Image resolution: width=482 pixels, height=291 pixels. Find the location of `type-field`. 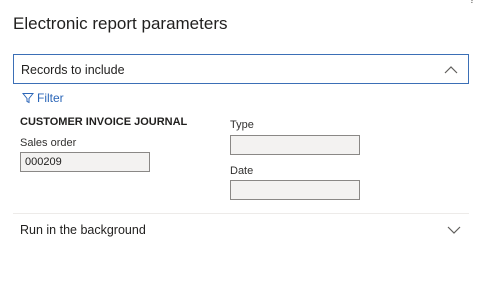

type-field is located at coordinates (295, 145).